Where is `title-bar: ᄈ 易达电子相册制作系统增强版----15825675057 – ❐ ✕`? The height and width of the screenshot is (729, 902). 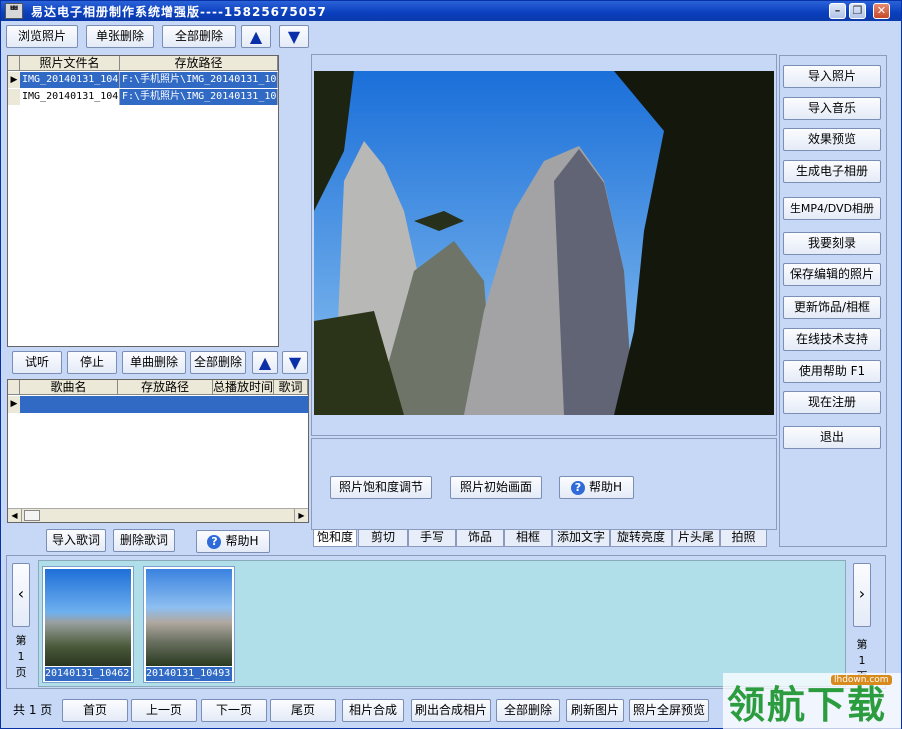 title-bar: ᄈ 易达电子相册制作系统增强版----15825675057 – ❐ ✕ is located at coordinates (451, 11).